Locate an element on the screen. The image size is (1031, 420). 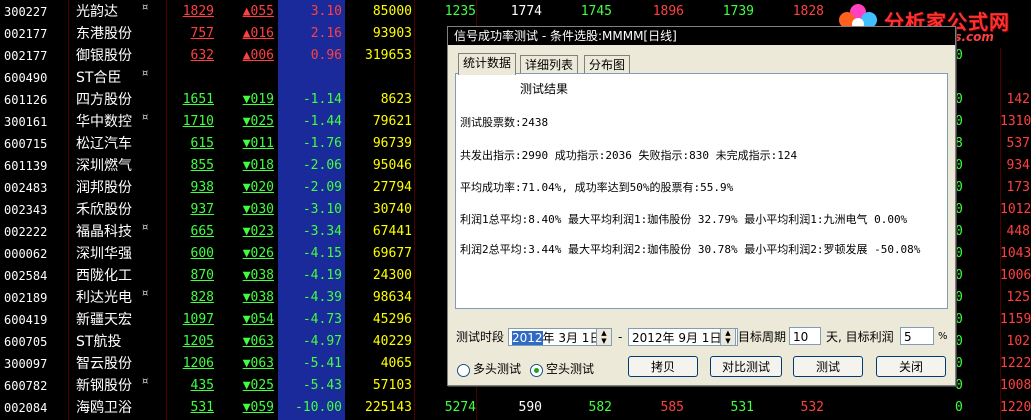
stock-price: 1829 is located at coordinates (198, 11).